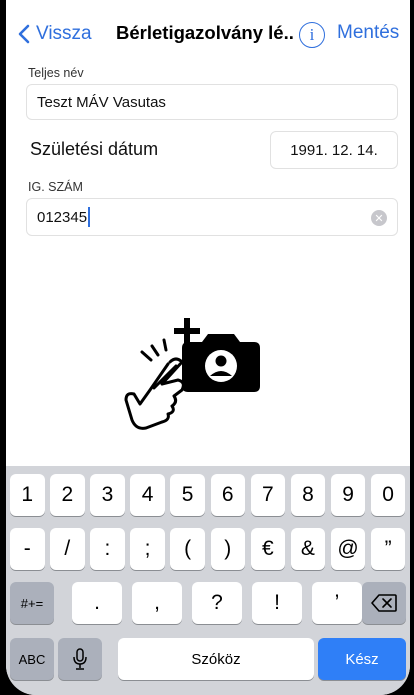 The image size is (414, 695). I want to click on symbol-key: :, so click(107, 549).